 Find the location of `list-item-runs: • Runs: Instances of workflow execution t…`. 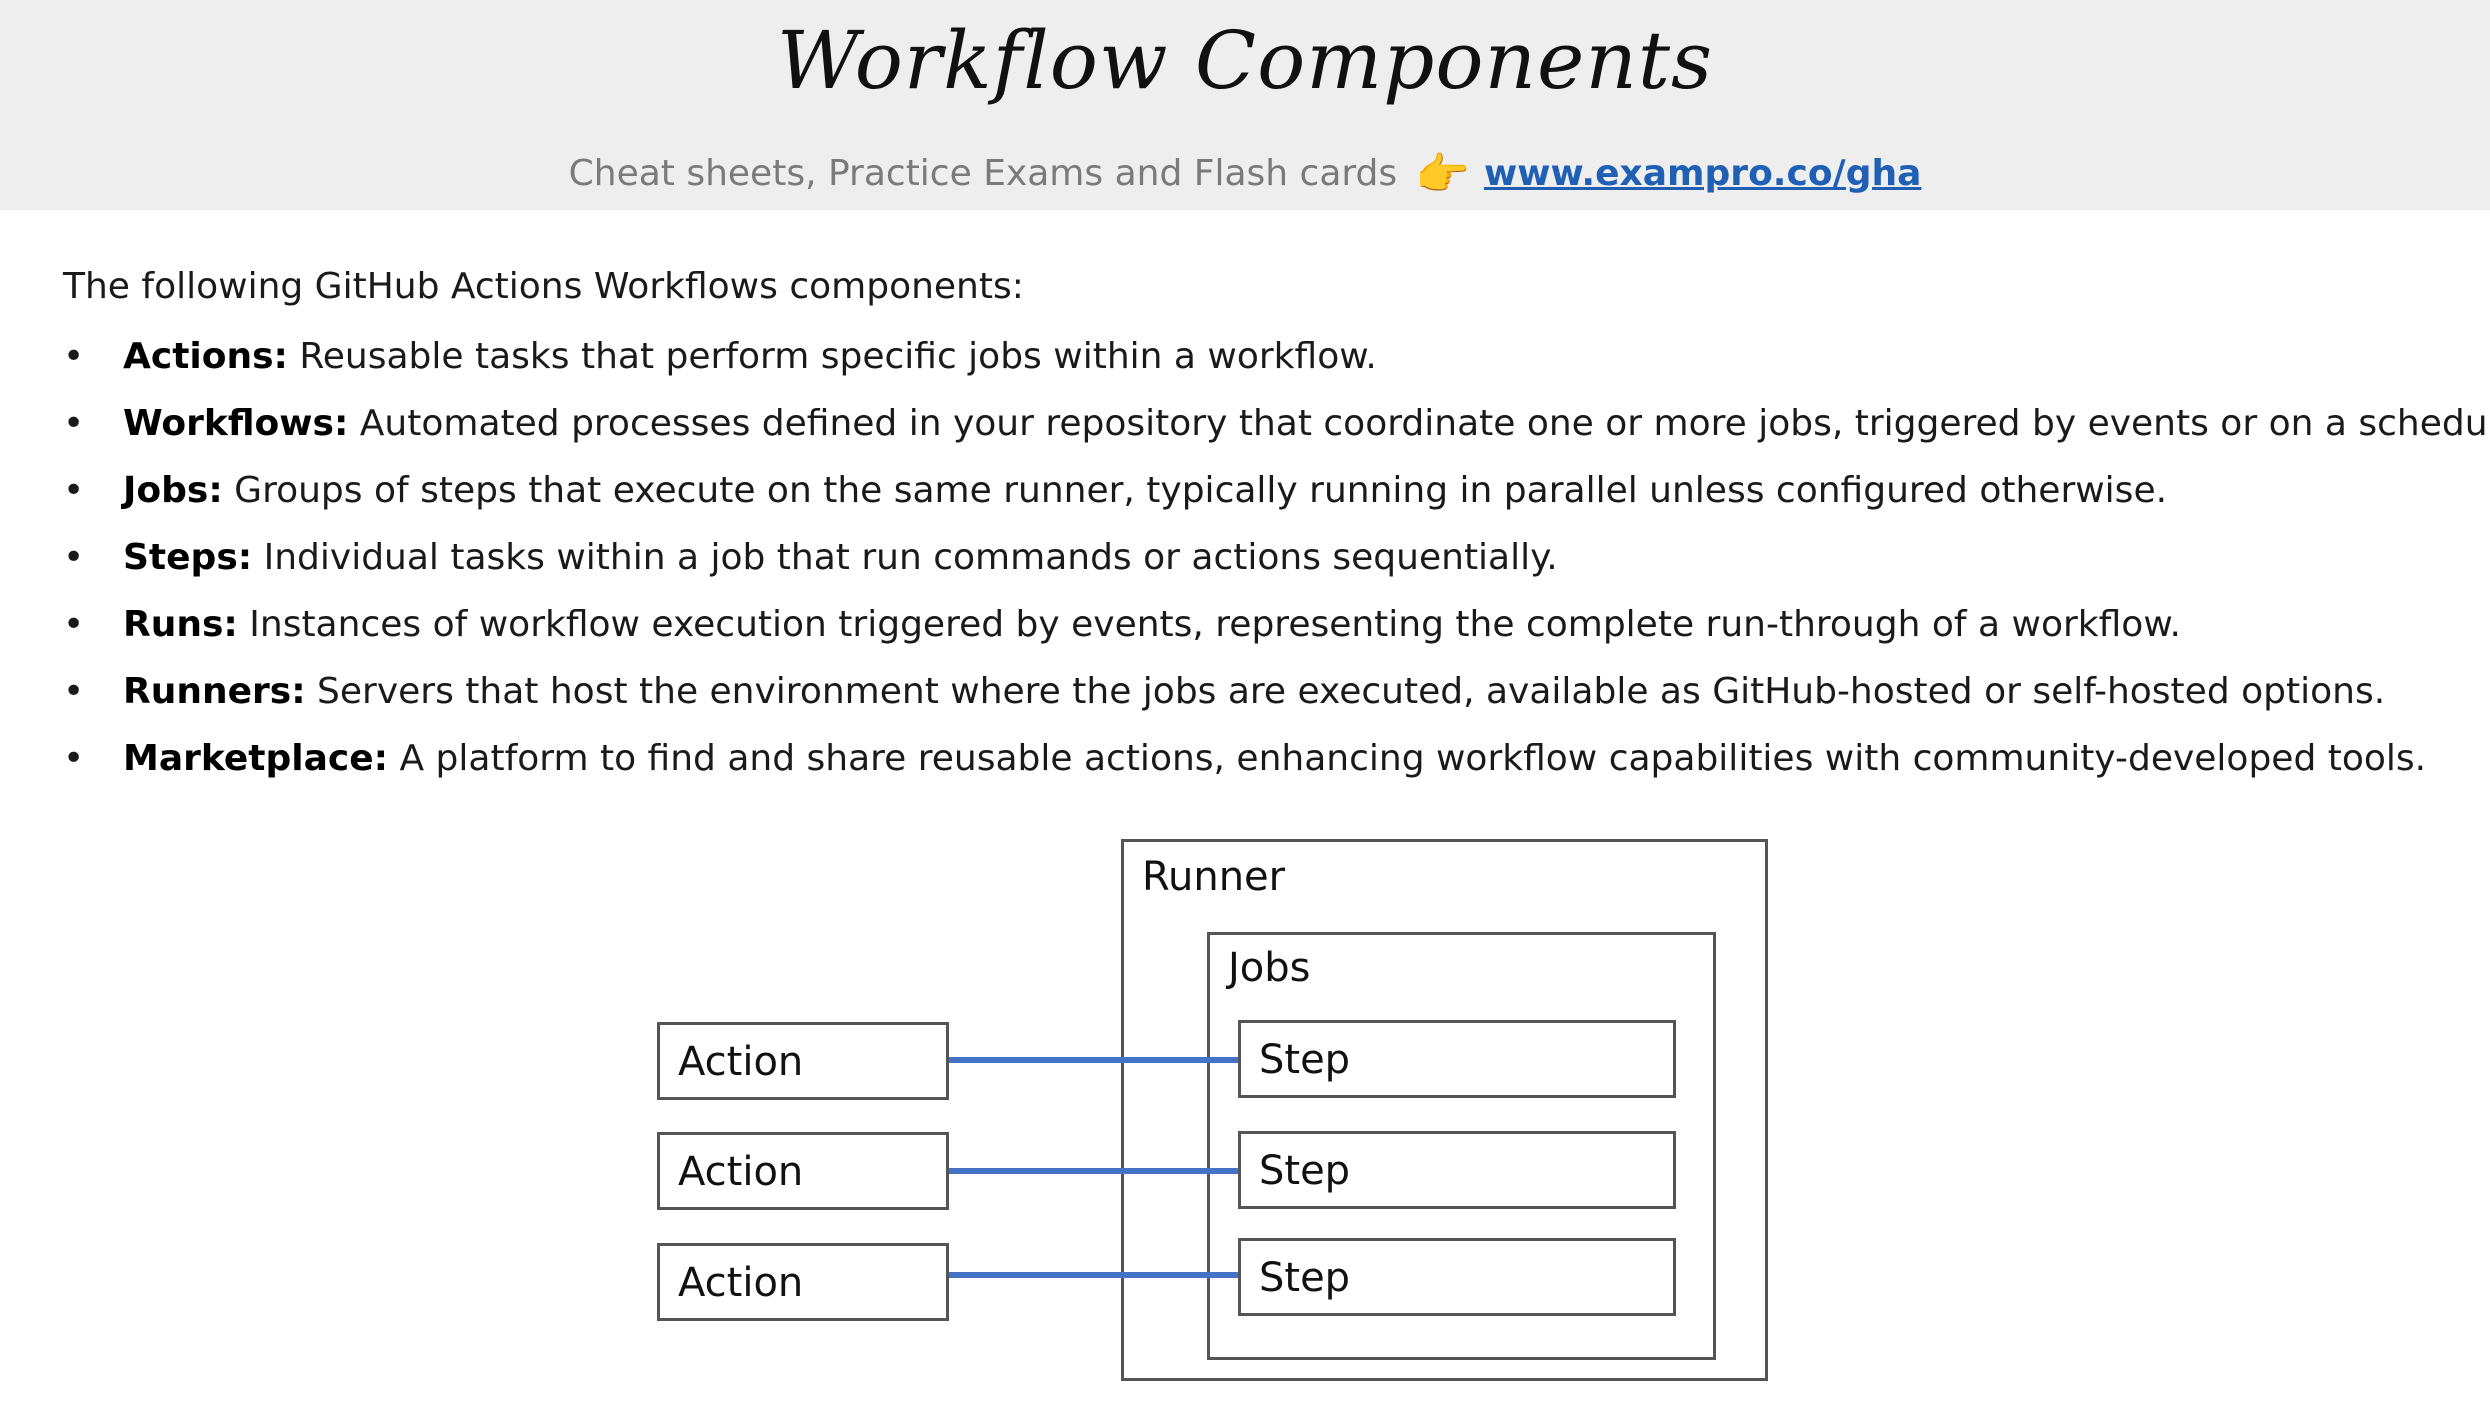

list-item-runs: • Runs: Instances of workflow execution t… is located at coordinates (1276, 635).